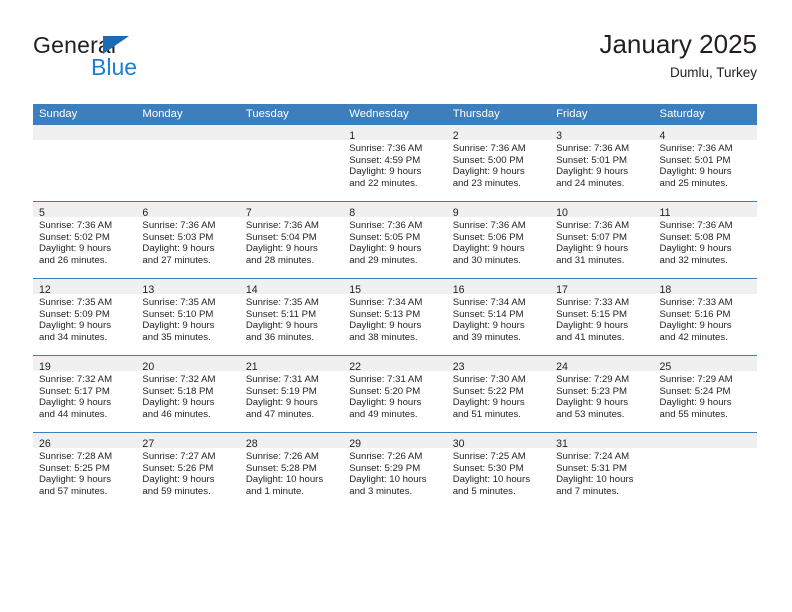 The width and height of the screenshot is (792, 612). Describe the element at coordinates (693, 183) in the screenshot. I see `day-event-line: and 25 minutes.` at that location.